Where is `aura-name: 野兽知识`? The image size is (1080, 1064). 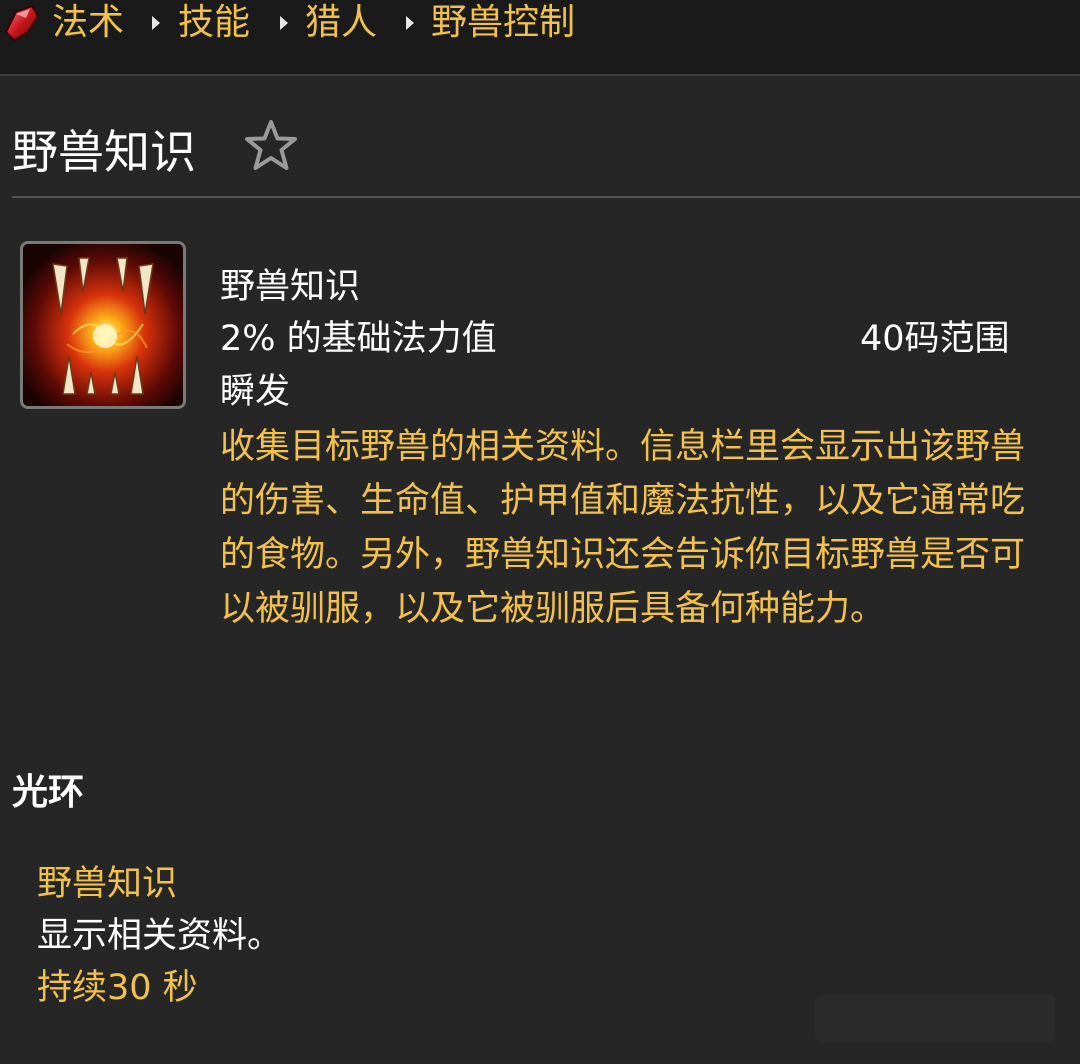
aura-name: 野兽知识 is located at coordinates (107, 884).